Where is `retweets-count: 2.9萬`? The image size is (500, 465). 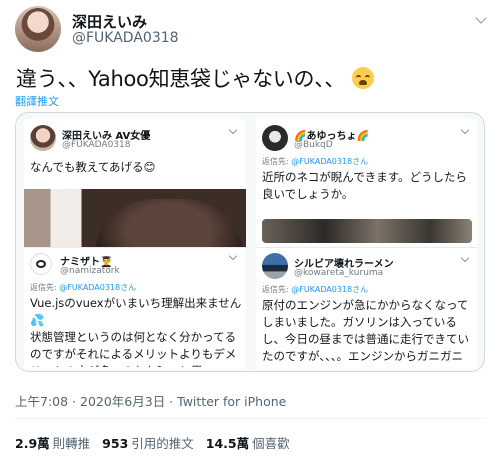
retweets-count: 2.9萬 is located at coordinates (32, 443).